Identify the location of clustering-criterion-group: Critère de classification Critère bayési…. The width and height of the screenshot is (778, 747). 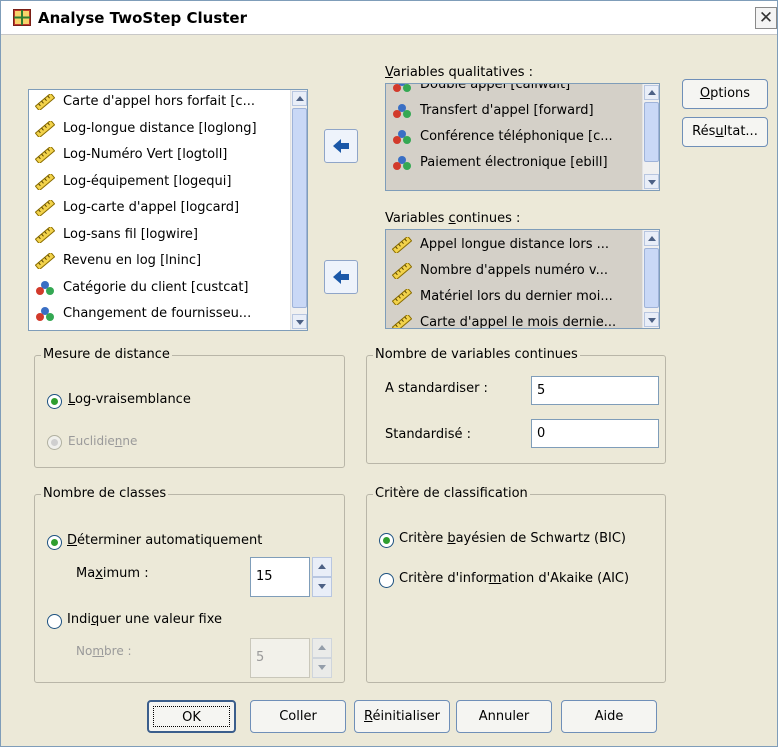
(516, 584).